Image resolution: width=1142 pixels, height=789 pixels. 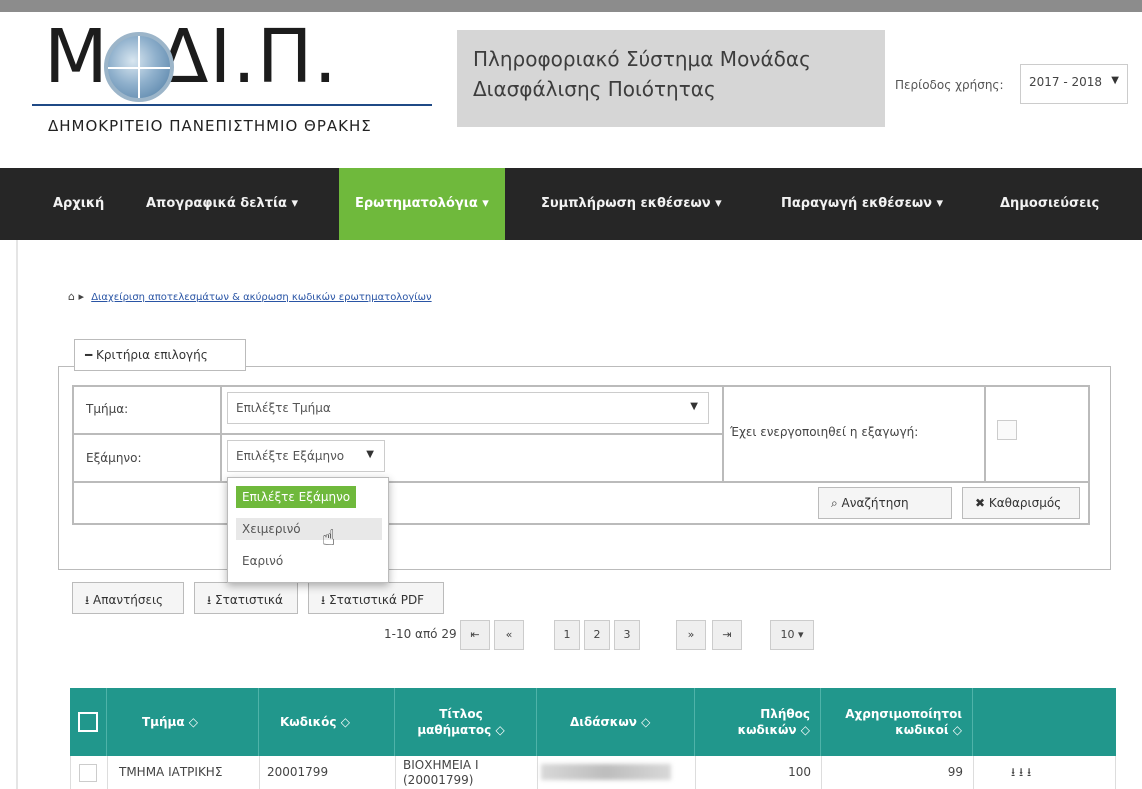 I want to click on select-all-checkbox, so click(x=88, y=722).